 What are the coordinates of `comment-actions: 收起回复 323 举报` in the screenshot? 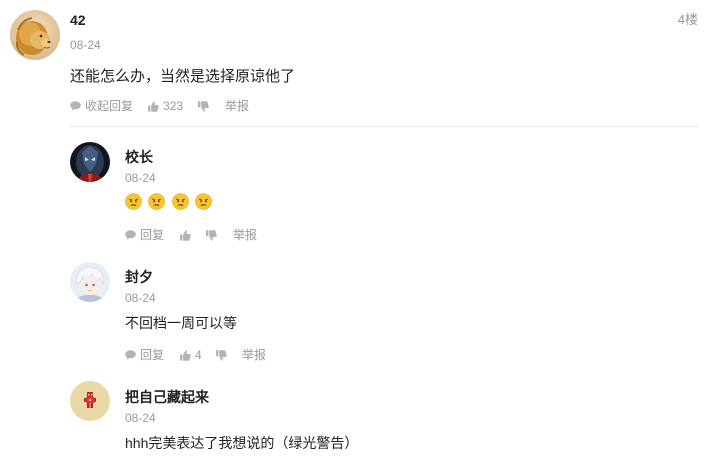 It's located at (190, 106).